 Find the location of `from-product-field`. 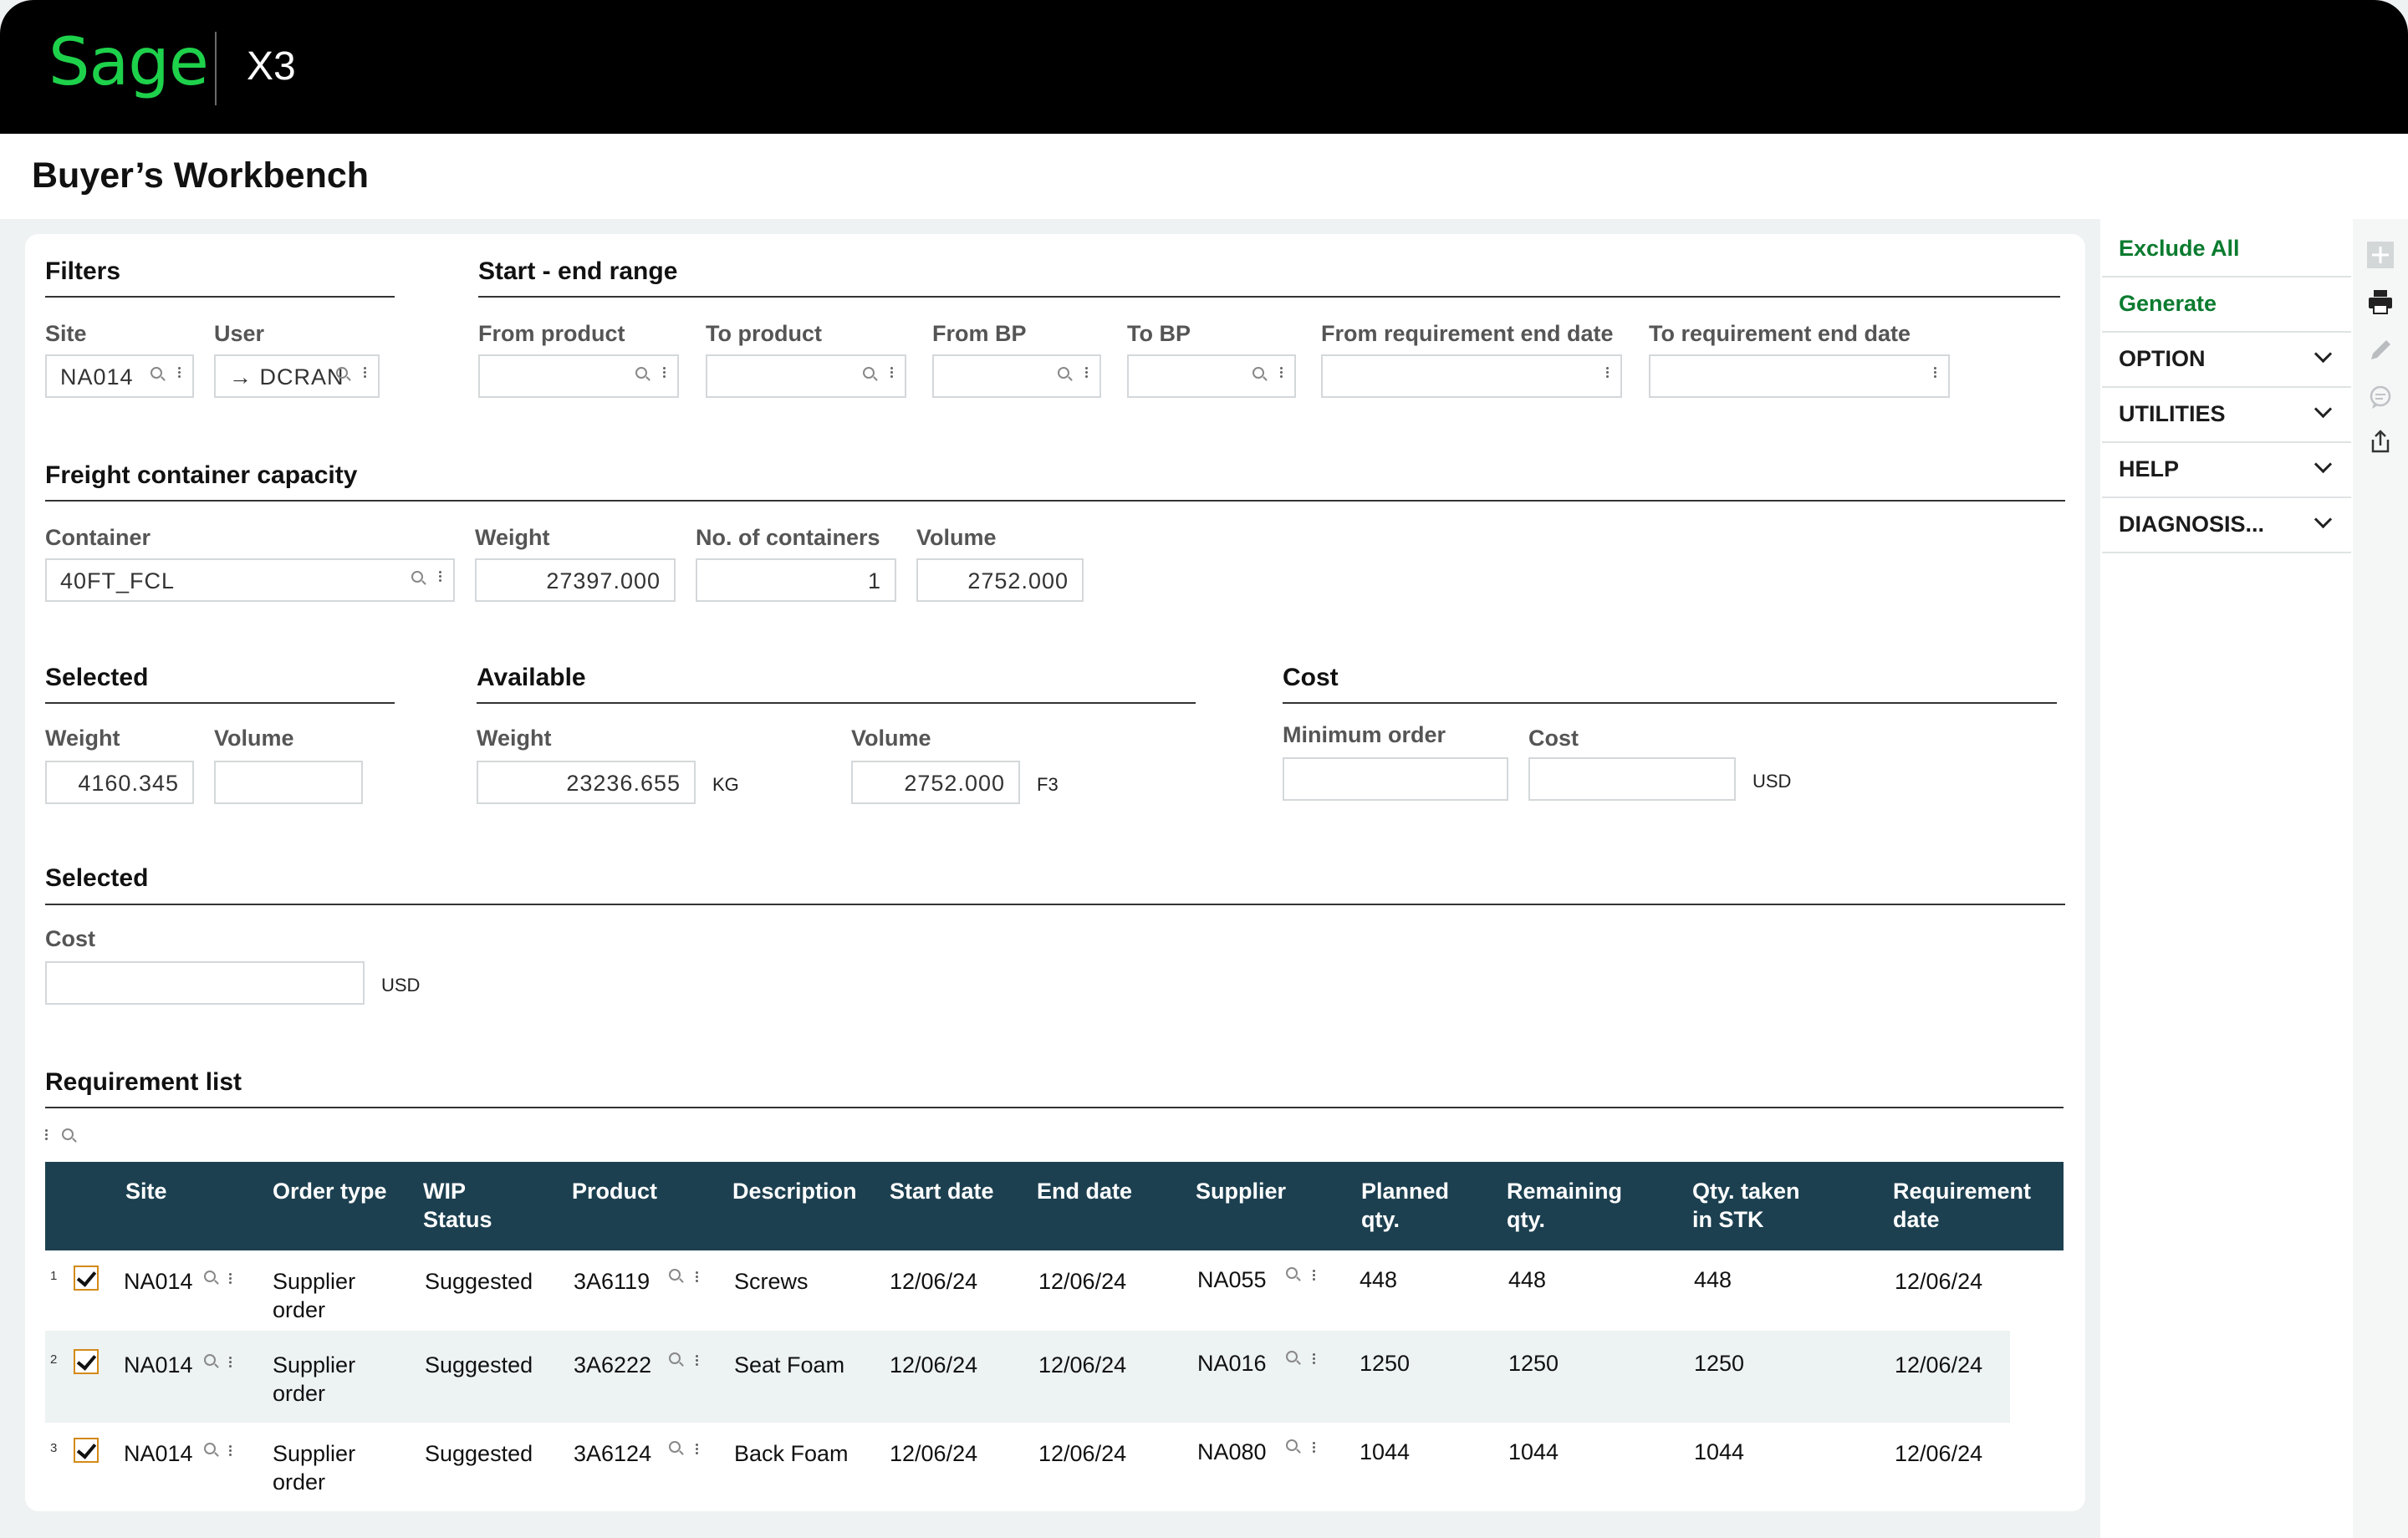

from-product-field is located at coordinates (578, 376).